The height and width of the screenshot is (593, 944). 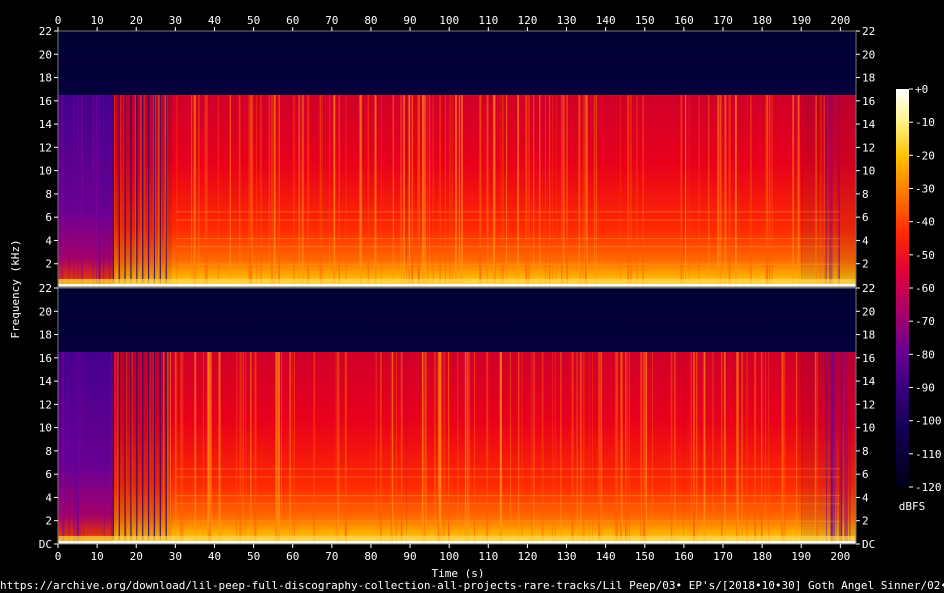 I want to click on colorbar-gradient, so click(x=902, y=288).